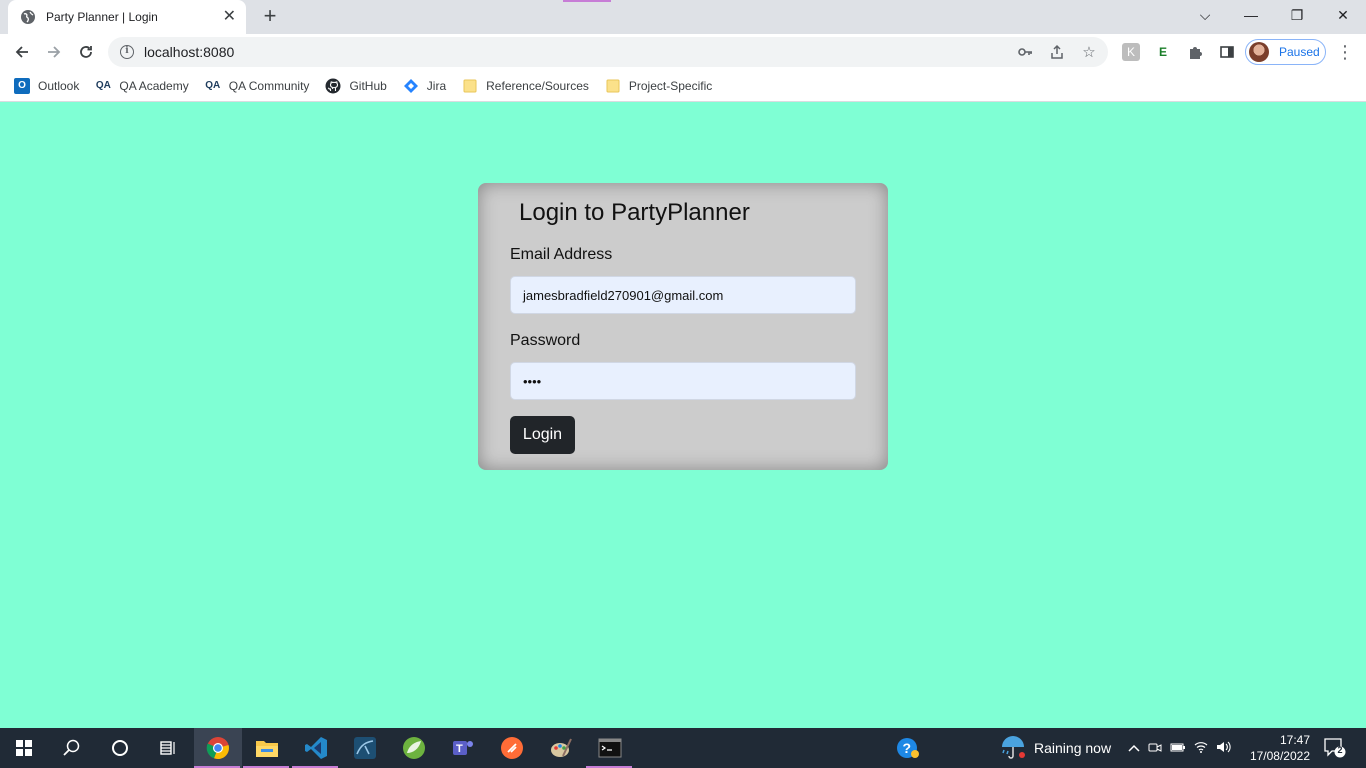 The height and width of the screenshot is (768, 1366). Describe the element at coordinates (22, 85) in the screenshot. I see `outlook-icon: O` at that location.